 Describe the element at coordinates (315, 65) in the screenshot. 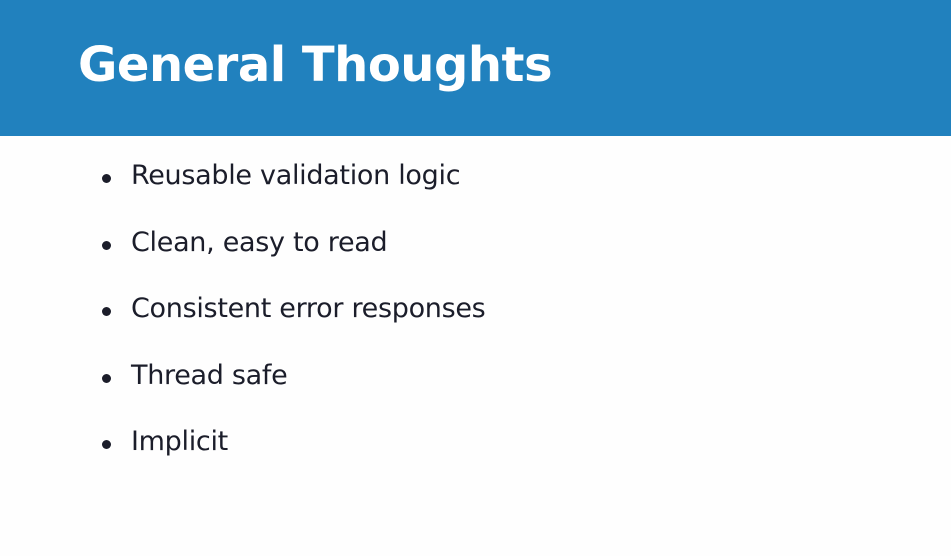

I see `slide-title: General Thoughts` at that location.